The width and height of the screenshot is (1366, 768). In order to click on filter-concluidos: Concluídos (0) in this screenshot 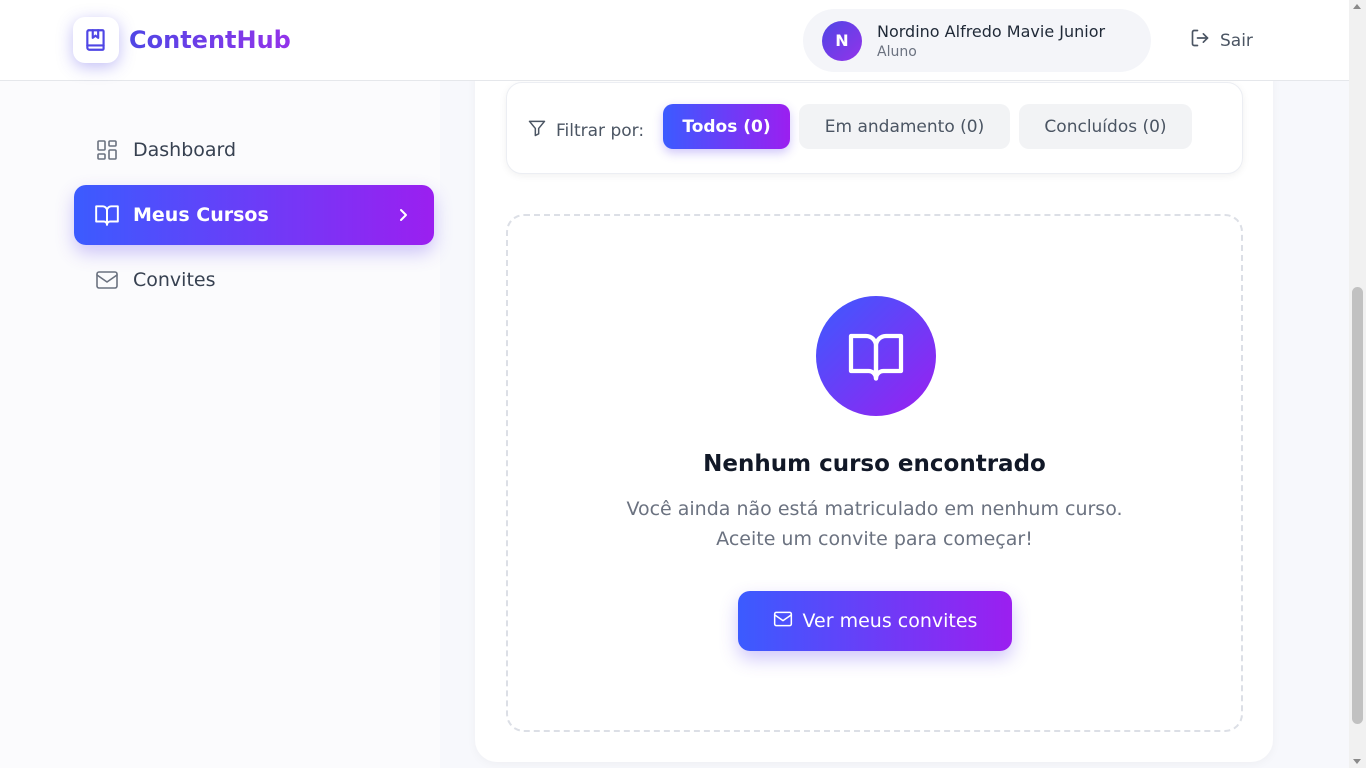, I will do `click(1105, 126)`.